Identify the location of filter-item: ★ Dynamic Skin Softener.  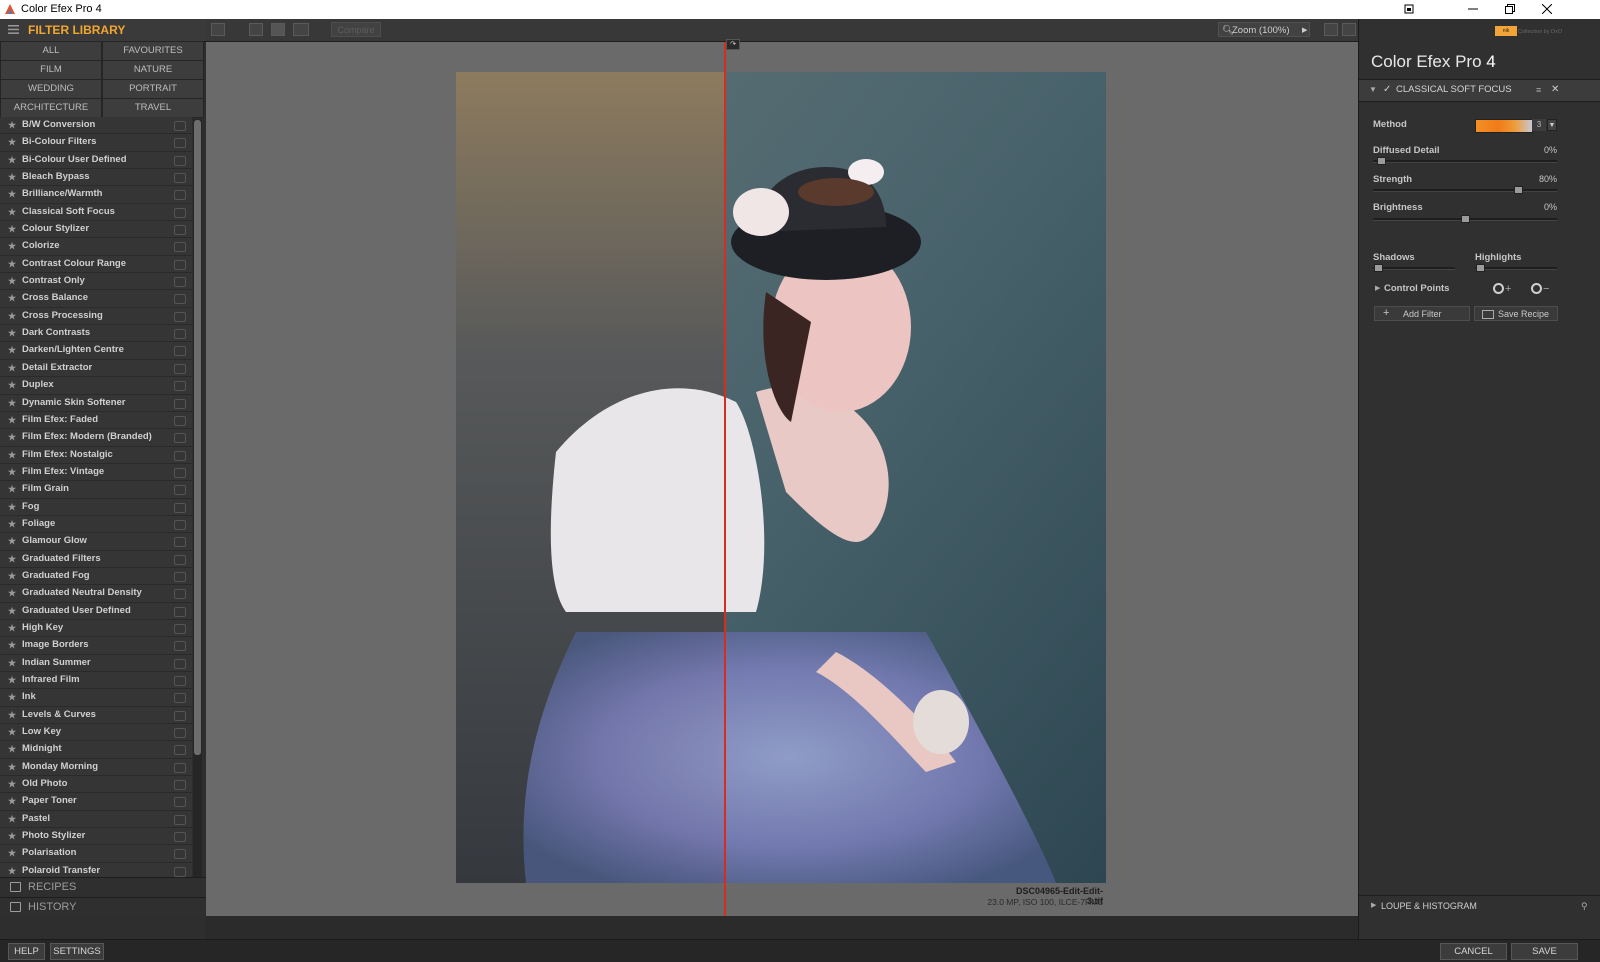
(96, 403).